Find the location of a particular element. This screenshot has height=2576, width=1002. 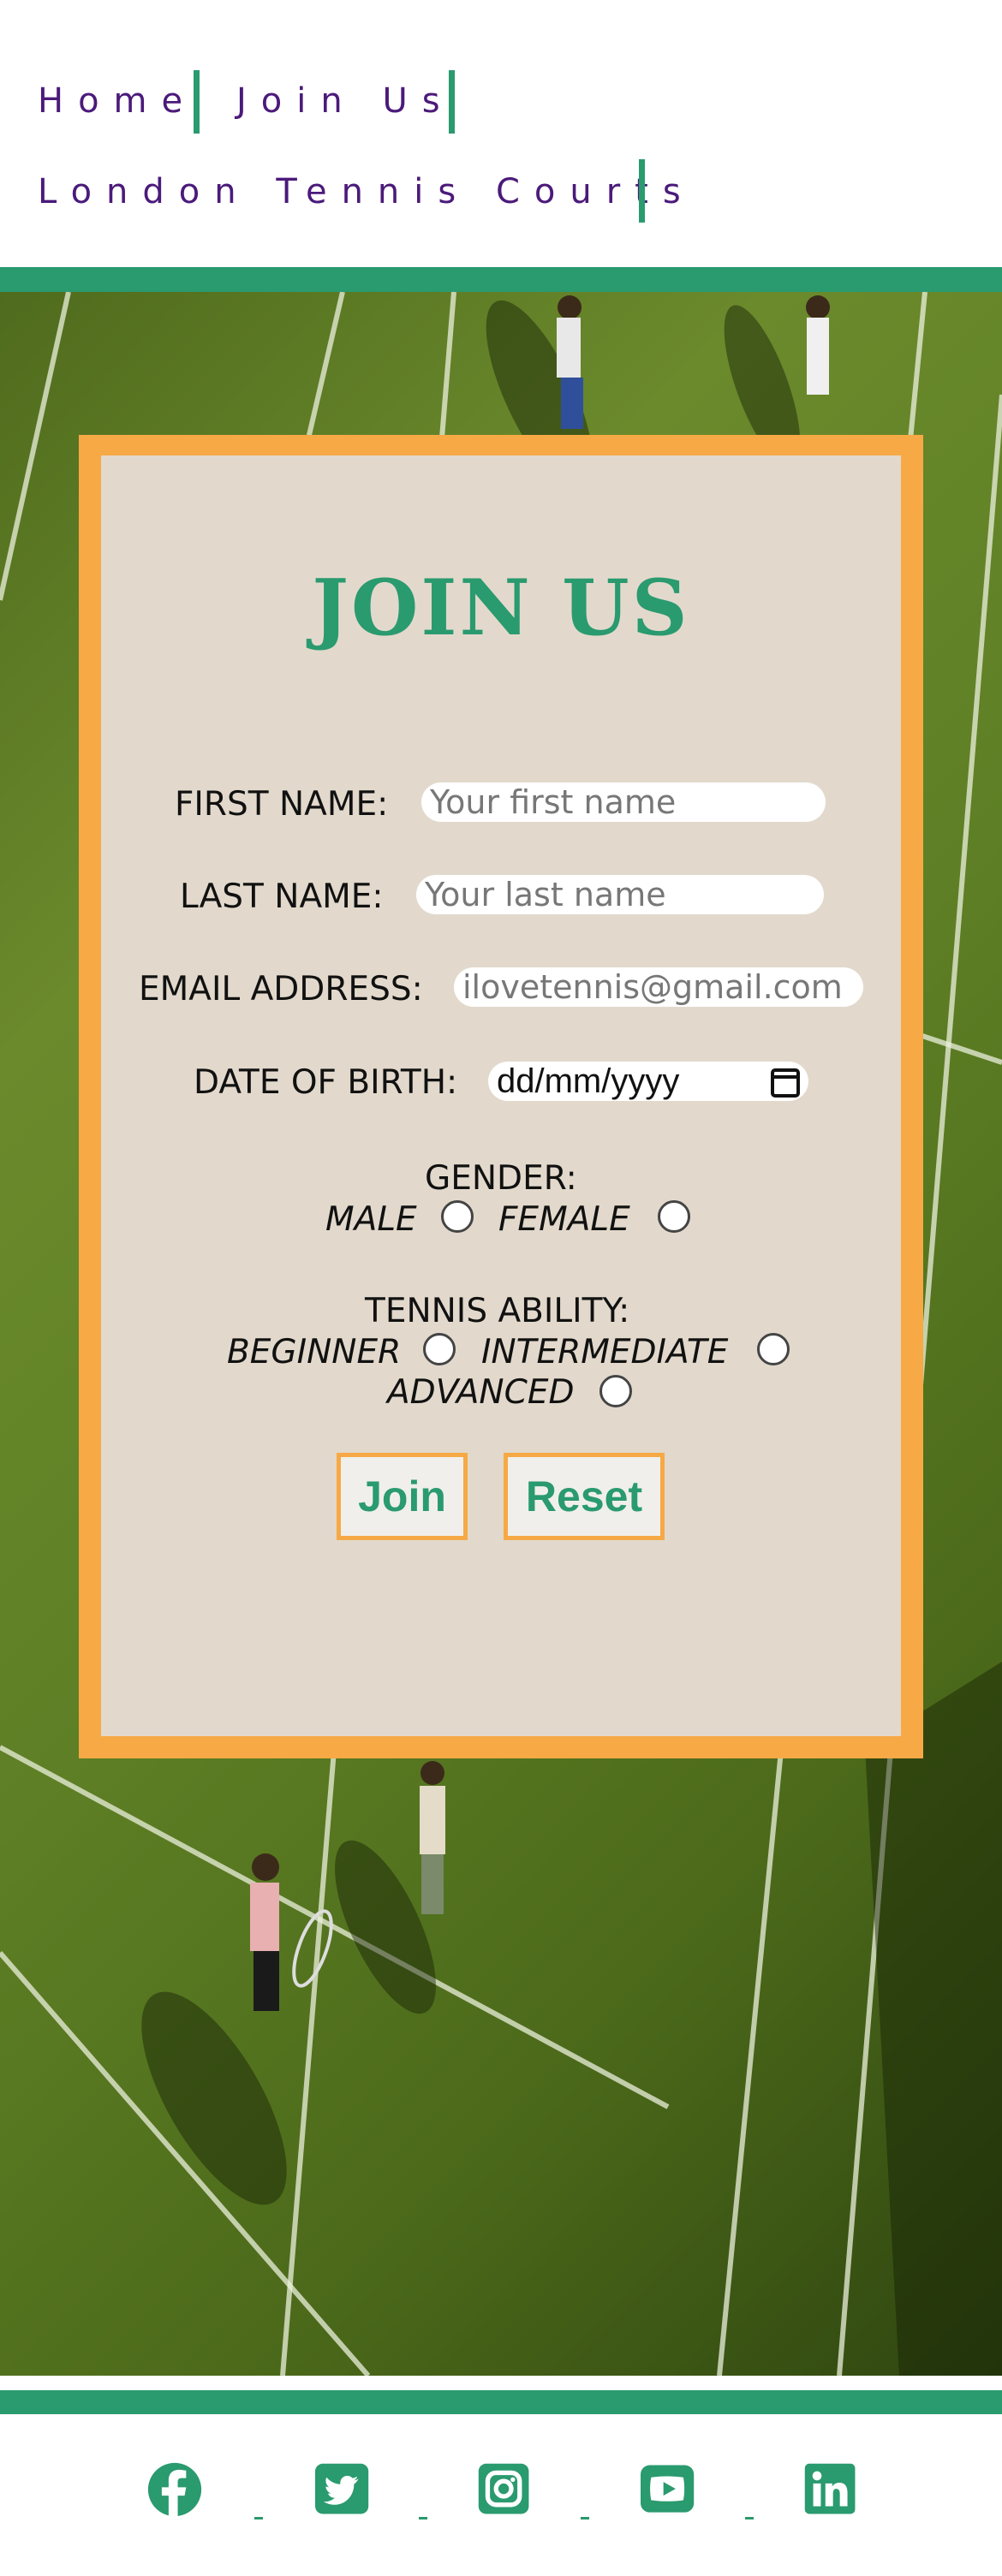

twitter-icon is located at coordinates (342, 2489).